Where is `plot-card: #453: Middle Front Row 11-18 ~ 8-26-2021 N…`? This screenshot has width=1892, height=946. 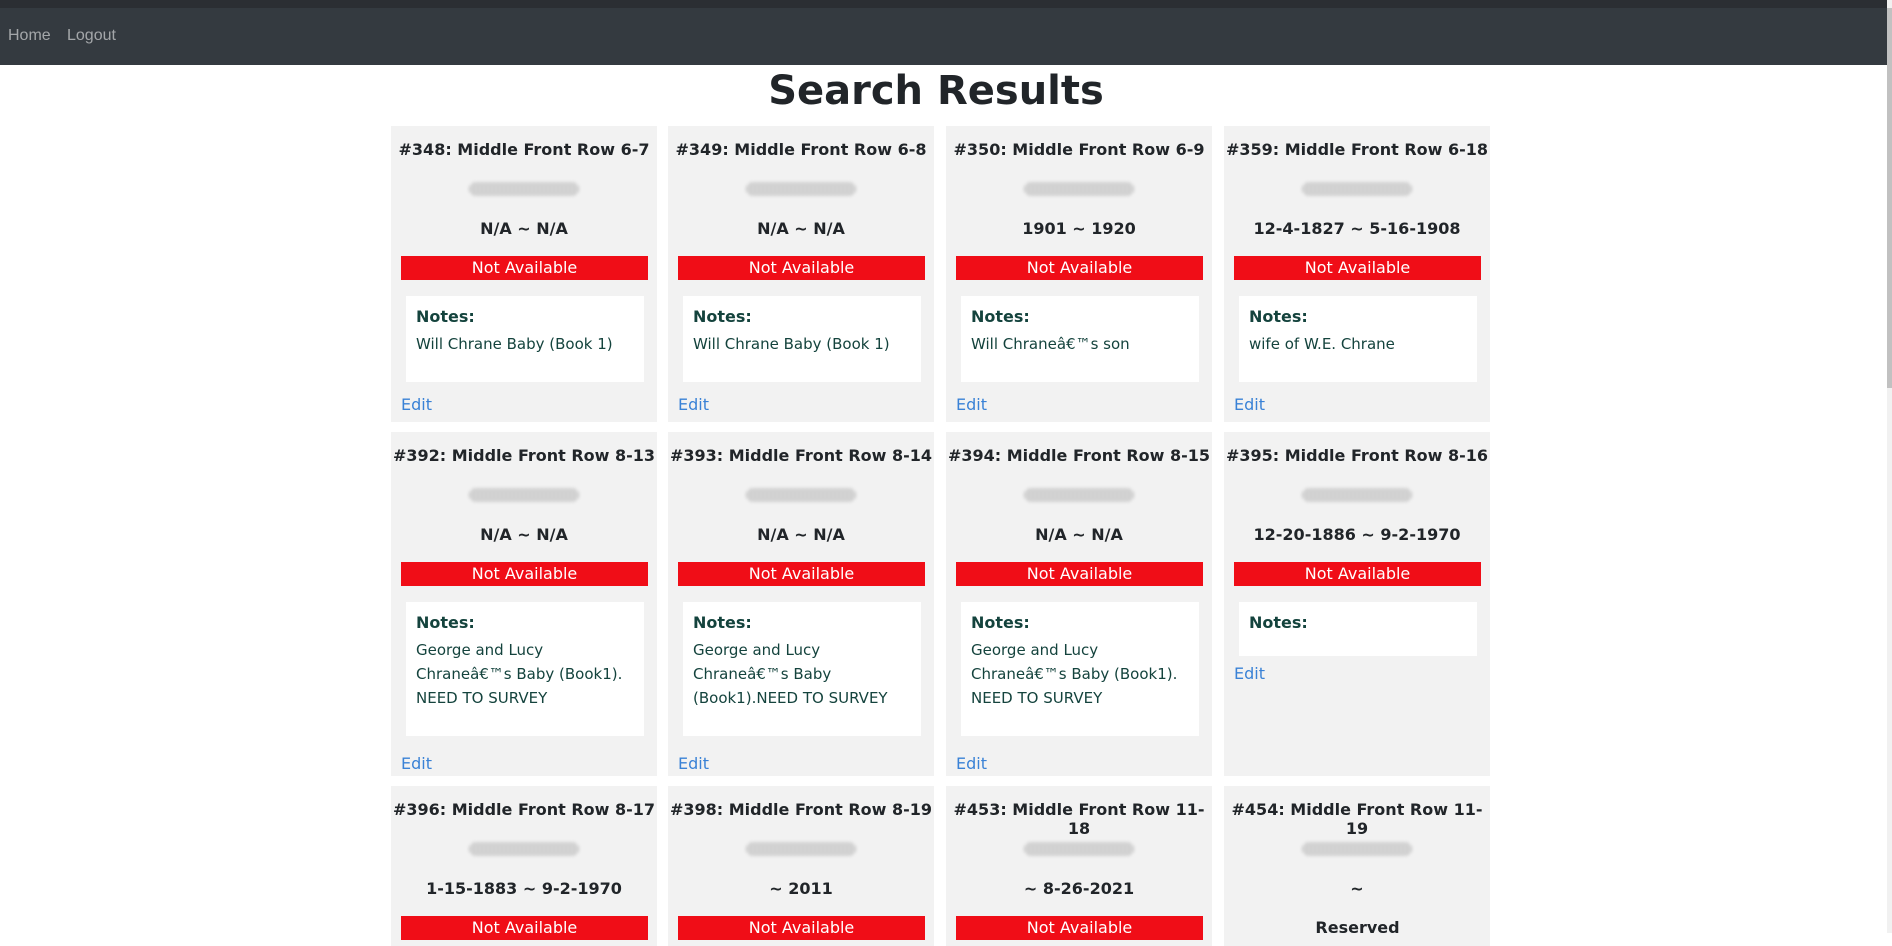 plot-card: #453: Middle Front Row 11-18 ~ 8-26-2021 N… is located at coordinates (1079, 866).